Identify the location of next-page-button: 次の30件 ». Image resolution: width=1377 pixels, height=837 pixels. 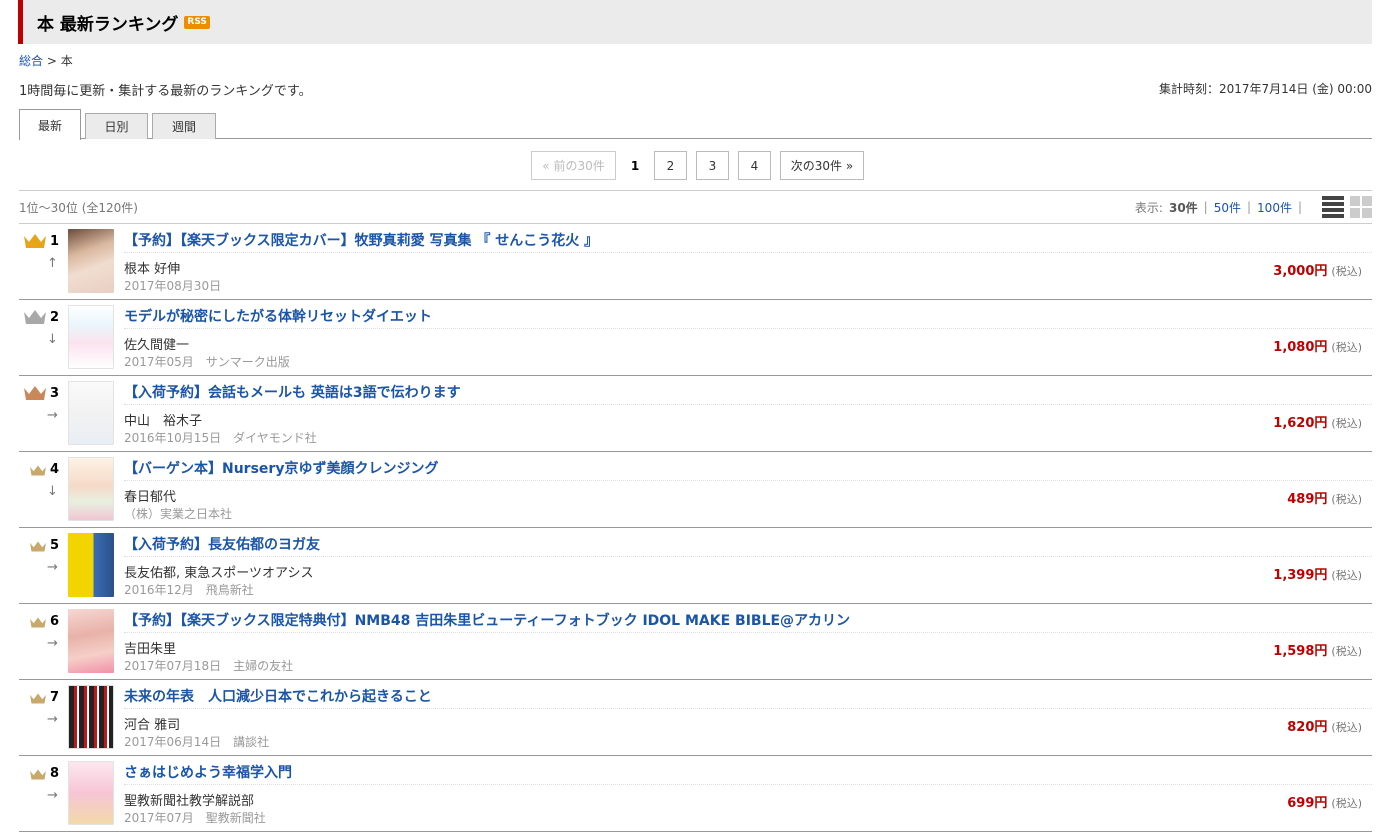
(822, 165).